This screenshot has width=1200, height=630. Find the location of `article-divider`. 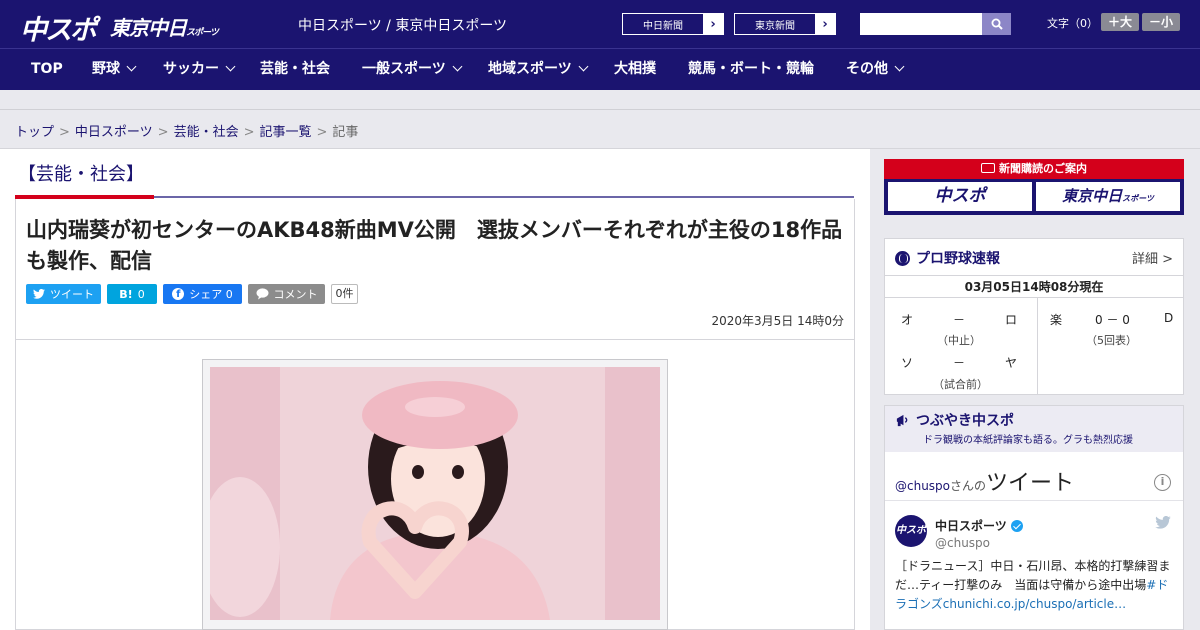

article-divider is located at coordinates (435, 339).